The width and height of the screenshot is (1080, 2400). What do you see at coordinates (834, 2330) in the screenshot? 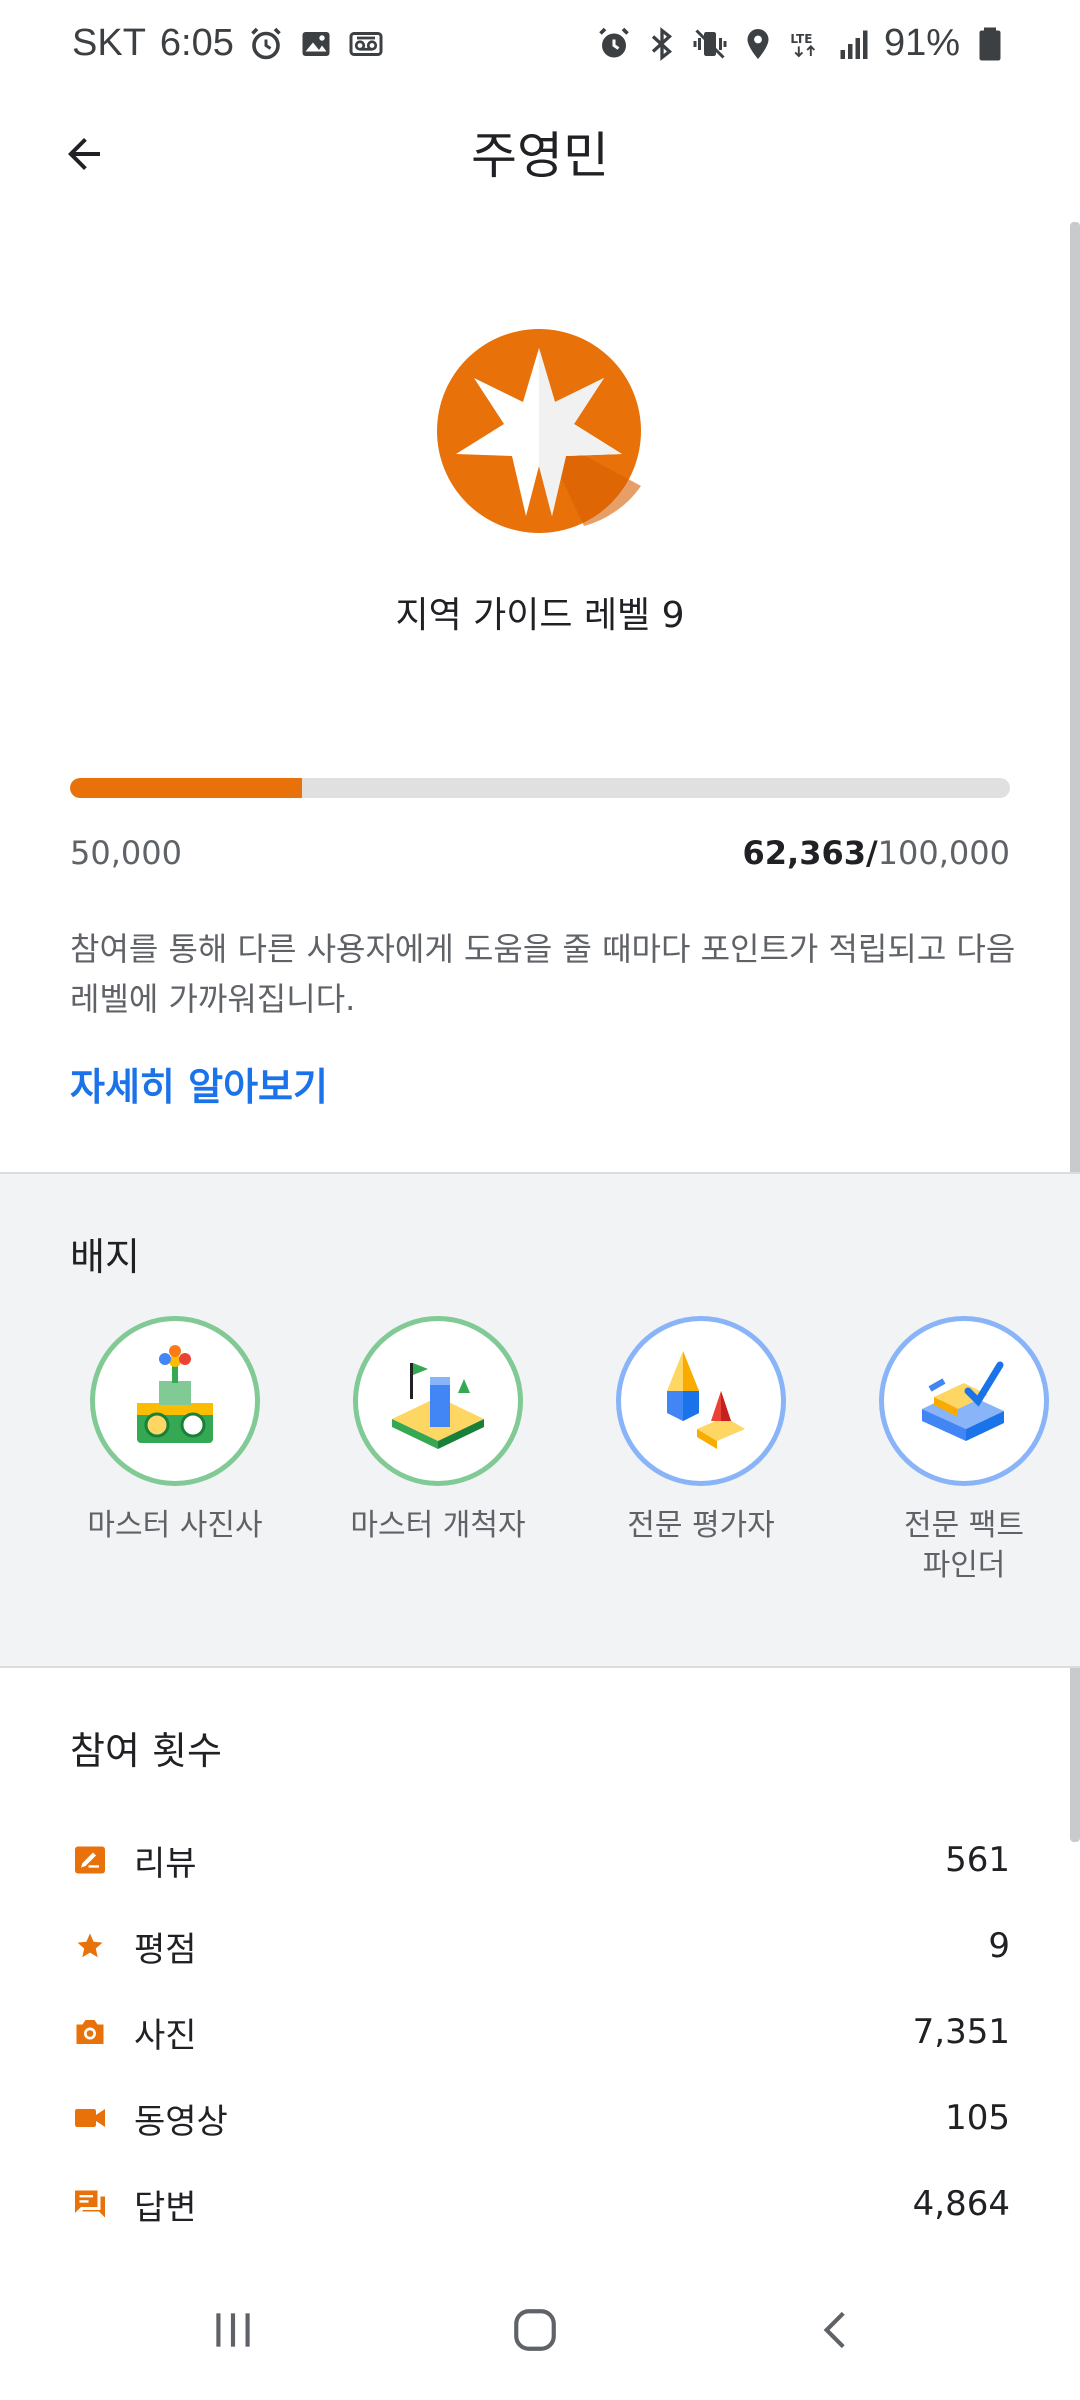
I see `back-icon` at bounding box center [834, 2330].